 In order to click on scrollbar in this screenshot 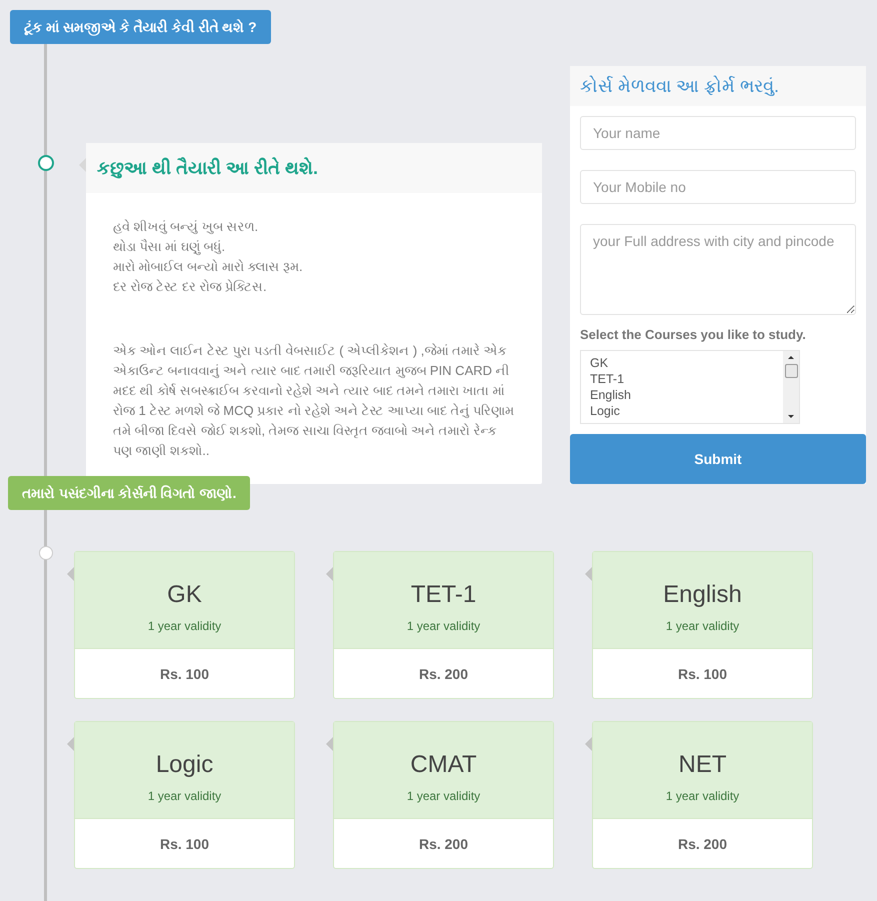, I will do `click(791, 387)`.